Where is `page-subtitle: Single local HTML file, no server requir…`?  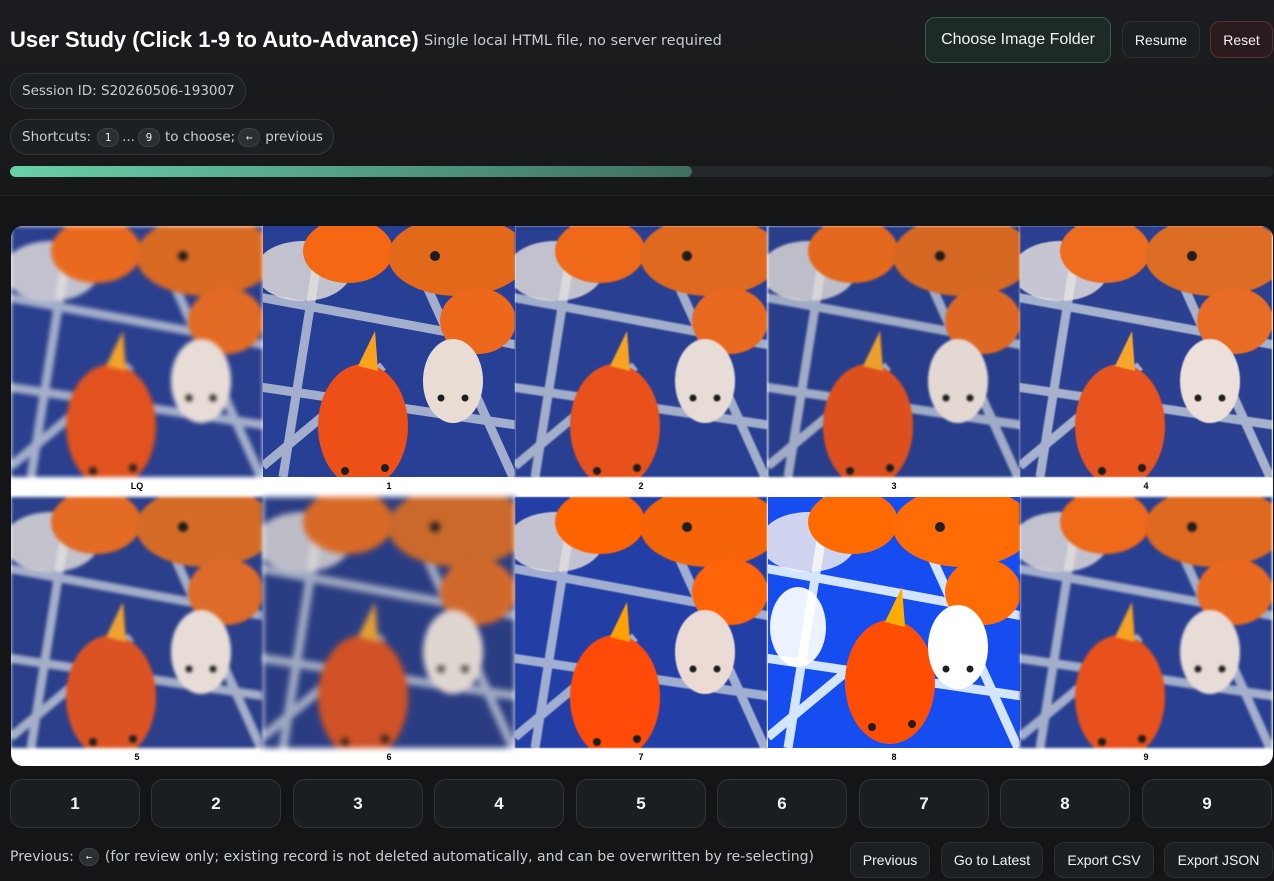 page-subtitle: Single local HTML file, no server requir… is located at coordinates (573, 41).